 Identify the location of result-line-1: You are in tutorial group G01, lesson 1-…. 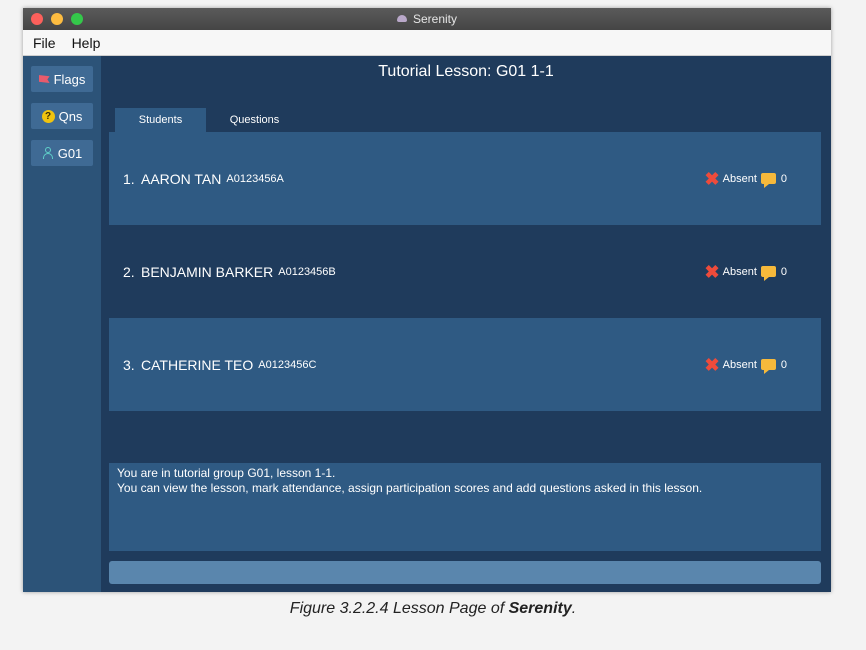
(226, 473).